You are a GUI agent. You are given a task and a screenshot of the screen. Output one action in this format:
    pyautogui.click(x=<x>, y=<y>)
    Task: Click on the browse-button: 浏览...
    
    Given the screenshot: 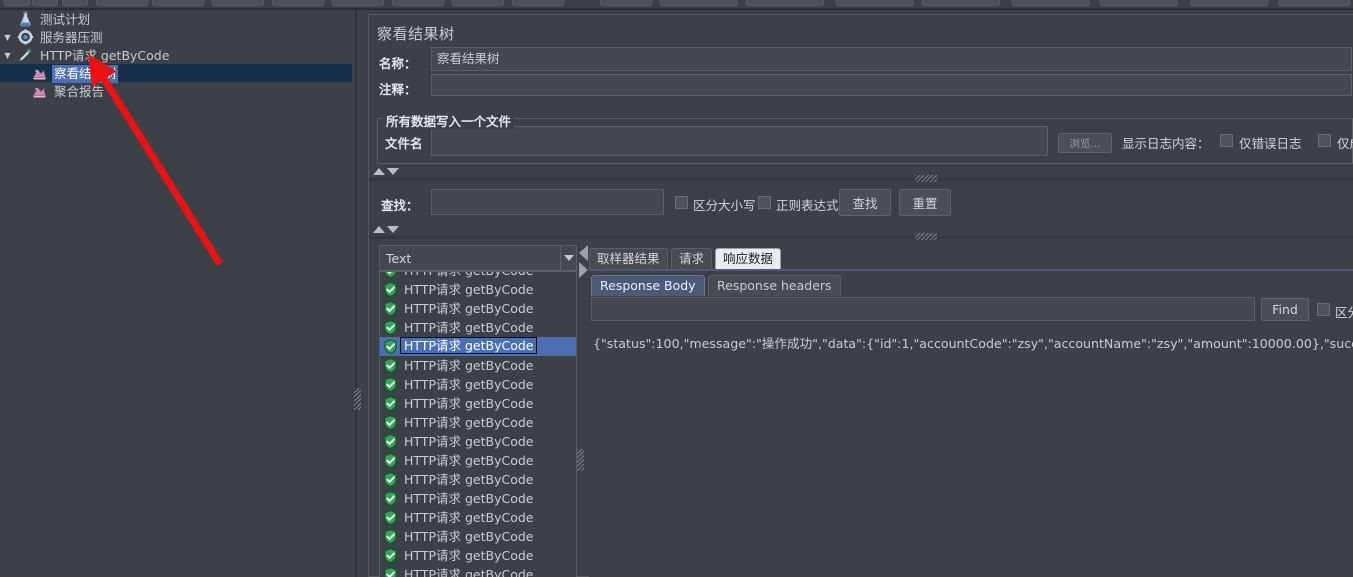 What is the action you would take?
    pyautogui.click(x=1085, y=143)
    